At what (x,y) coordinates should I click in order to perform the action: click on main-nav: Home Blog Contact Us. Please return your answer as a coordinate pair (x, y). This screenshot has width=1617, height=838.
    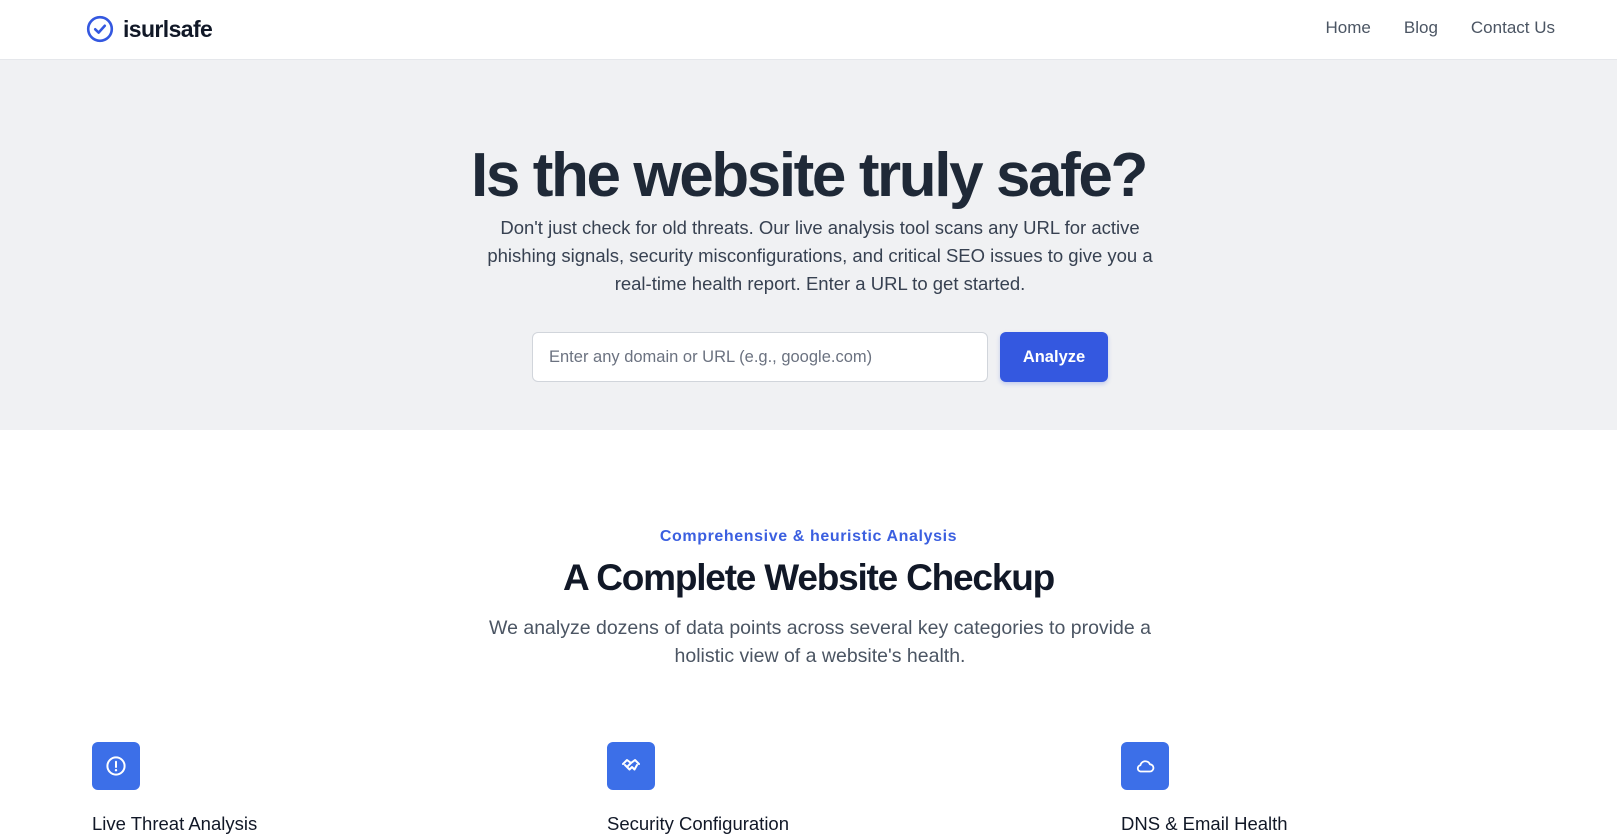
    Looking at the image, I should click on (1440, 28).